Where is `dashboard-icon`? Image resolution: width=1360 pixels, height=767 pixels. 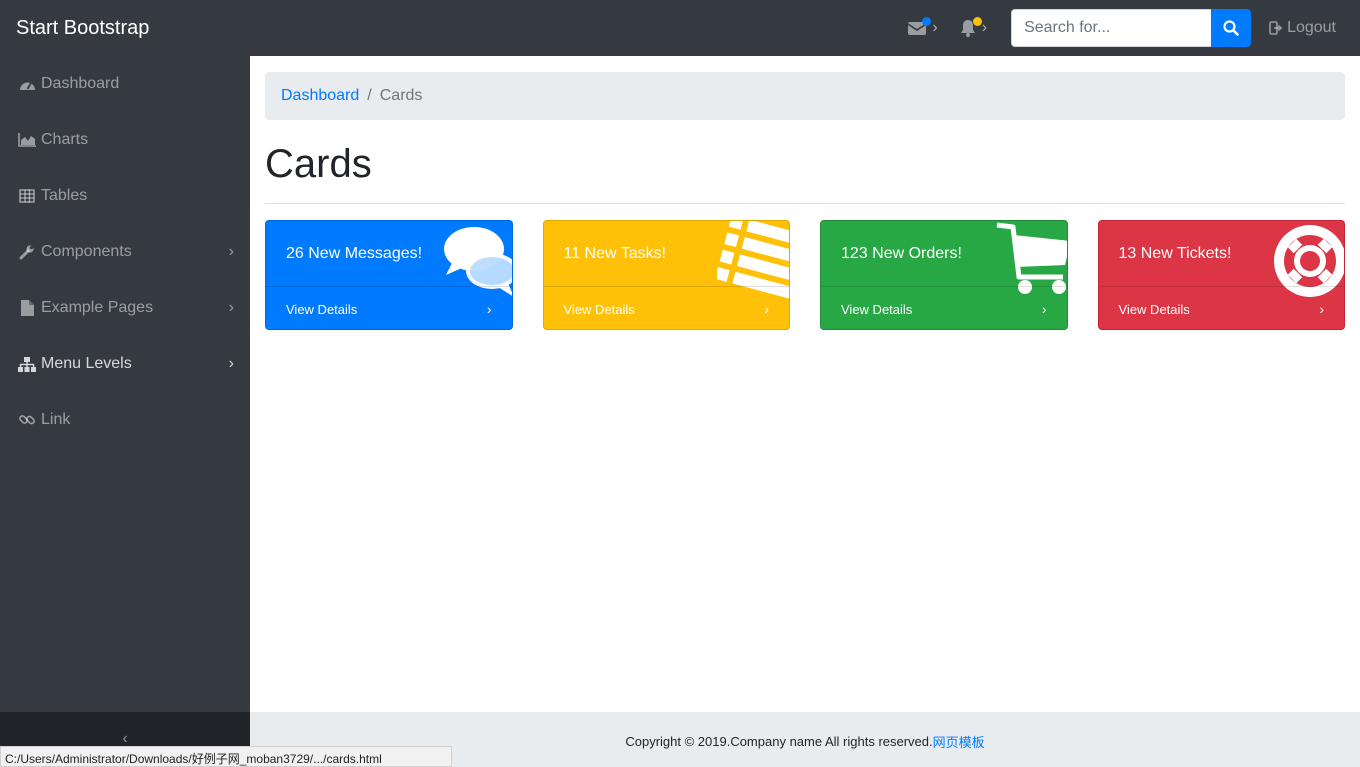
dashboard-icon is located at coordinates (27, 84).